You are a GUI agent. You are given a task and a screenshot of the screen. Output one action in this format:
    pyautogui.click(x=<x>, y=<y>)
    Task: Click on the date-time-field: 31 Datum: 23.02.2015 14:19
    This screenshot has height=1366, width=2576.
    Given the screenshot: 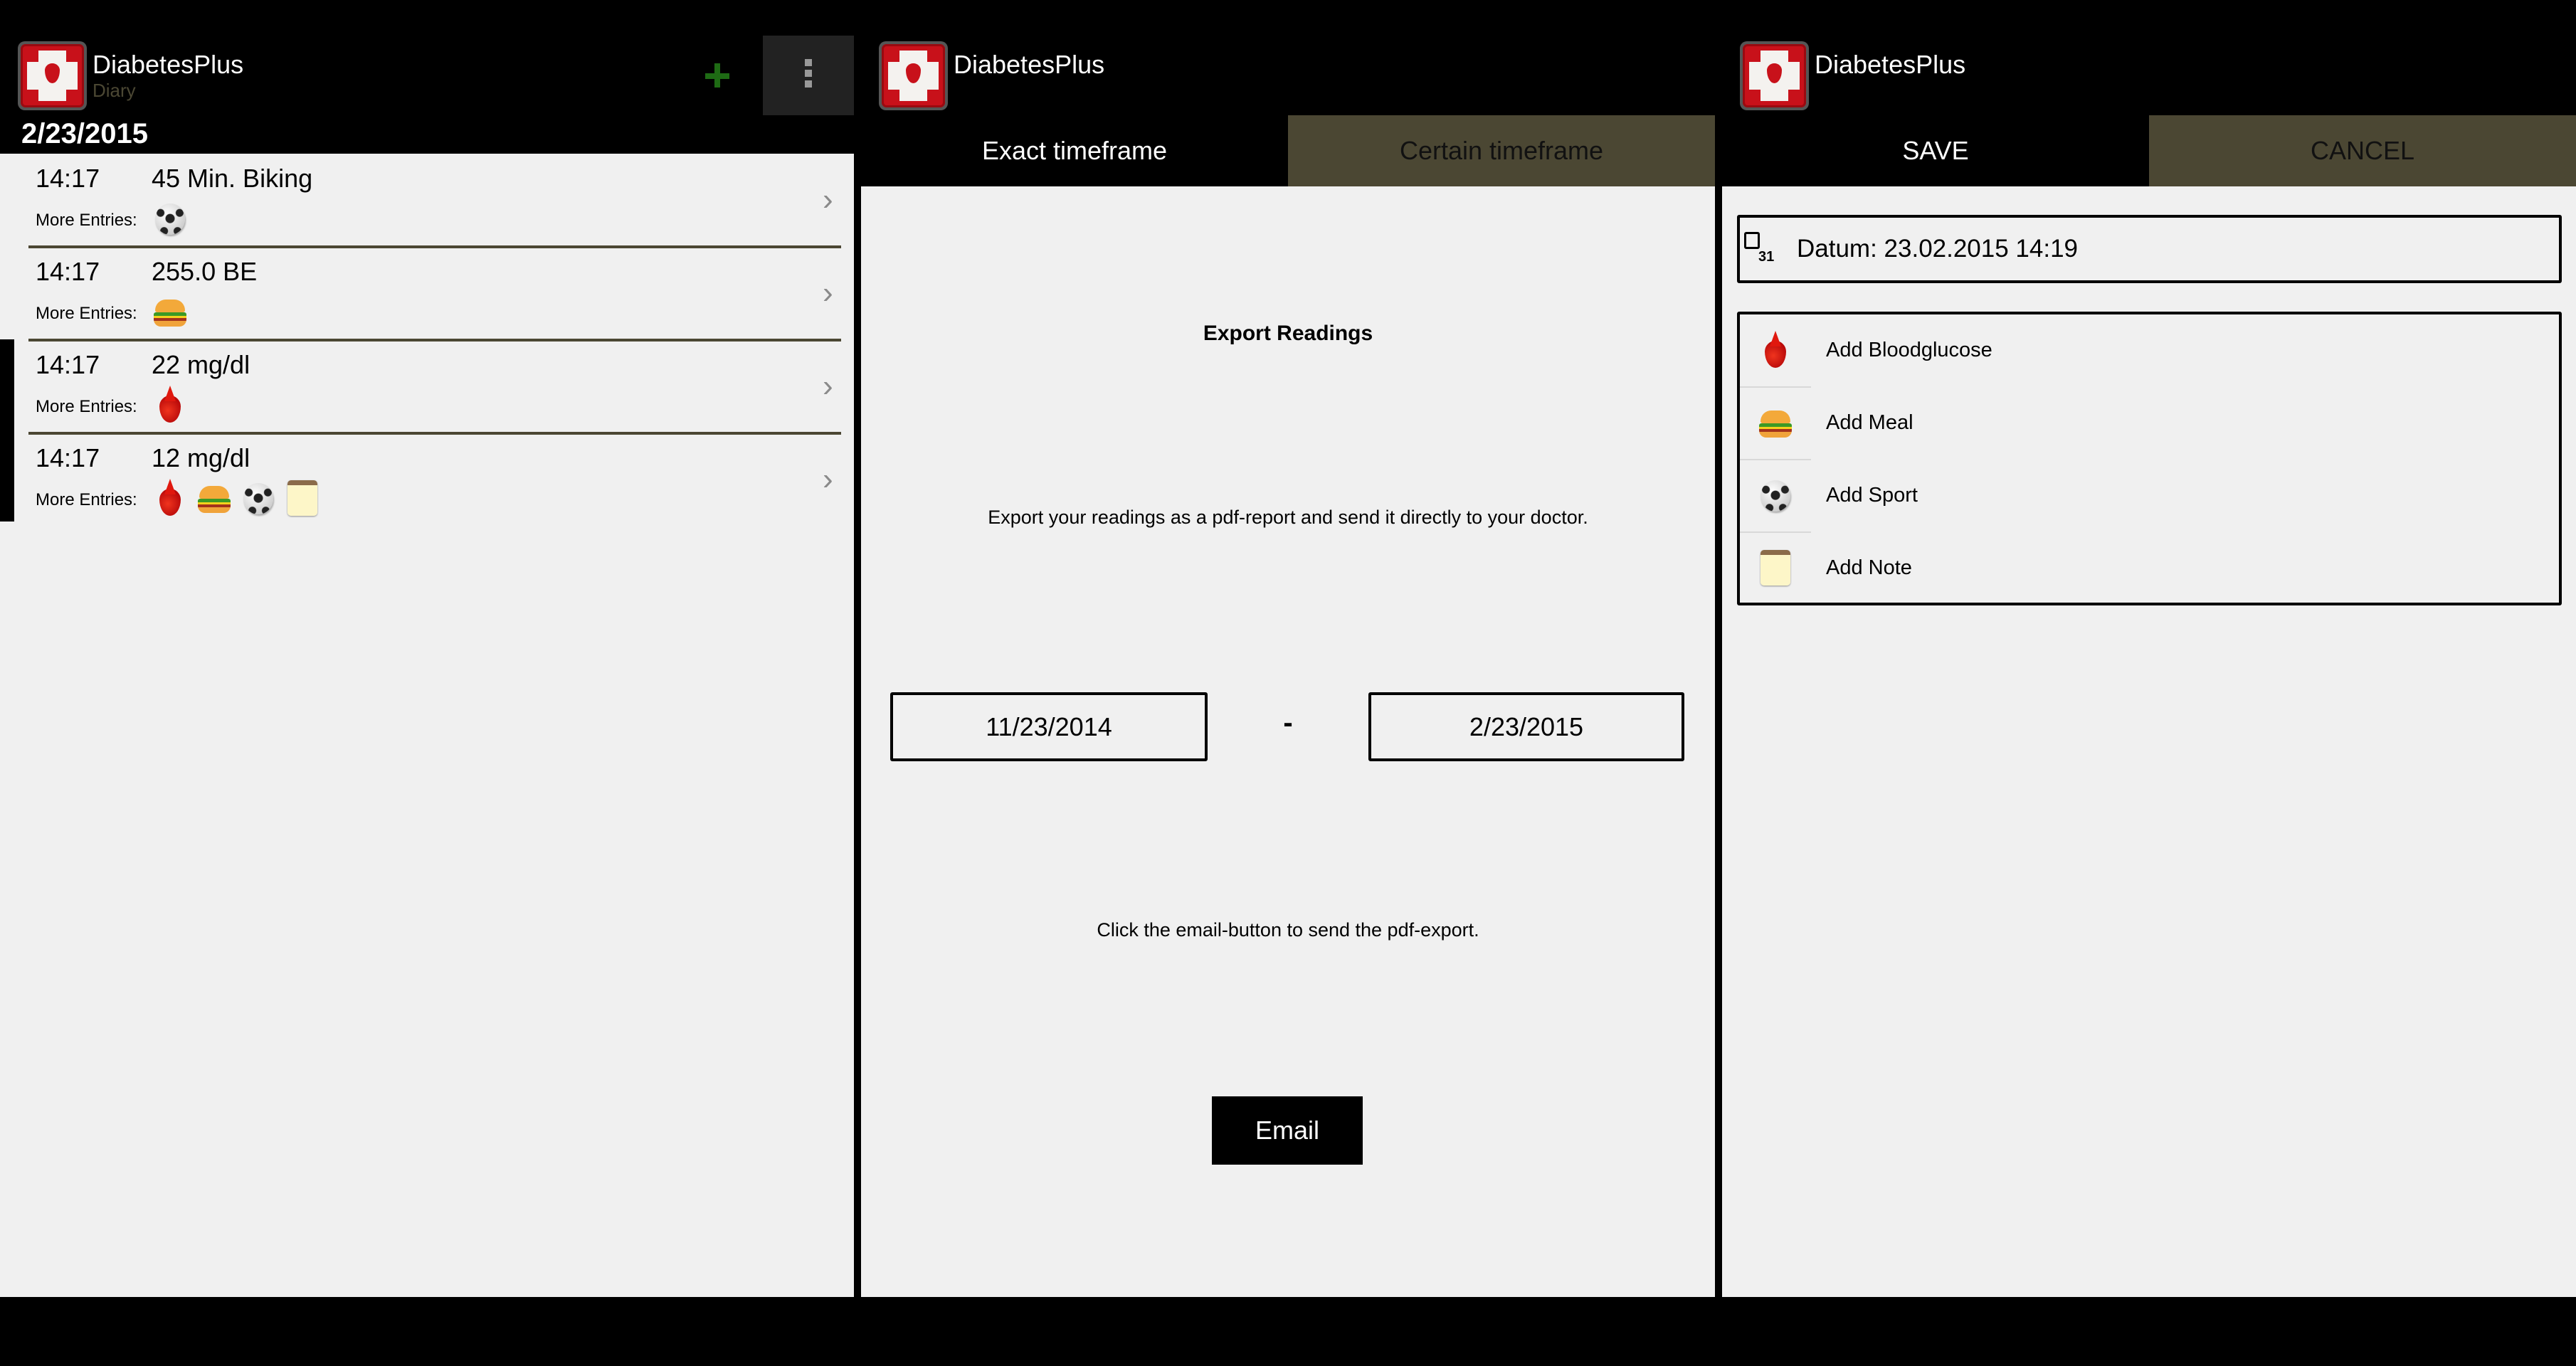 What is the action you would take?
    pyautogui.click(x=2149, y=249)
    